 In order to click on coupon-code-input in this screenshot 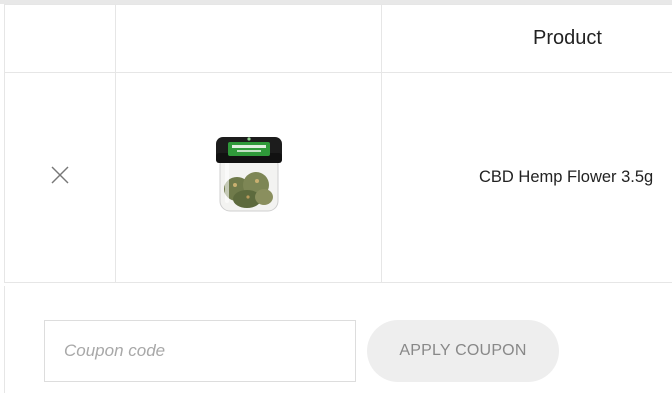, I will do `click(200, 351)`.